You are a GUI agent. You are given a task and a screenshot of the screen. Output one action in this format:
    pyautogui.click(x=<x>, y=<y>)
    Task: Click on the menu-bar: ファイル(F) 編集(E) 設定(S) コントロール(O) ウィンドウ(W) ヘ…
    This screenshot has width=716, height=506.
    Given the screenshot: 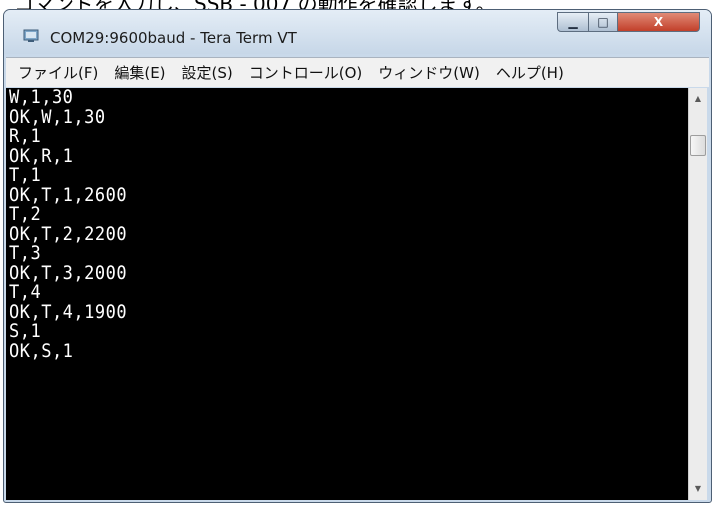 What is the action you would take?
    pyautogui.click(x=357, y=72)
    